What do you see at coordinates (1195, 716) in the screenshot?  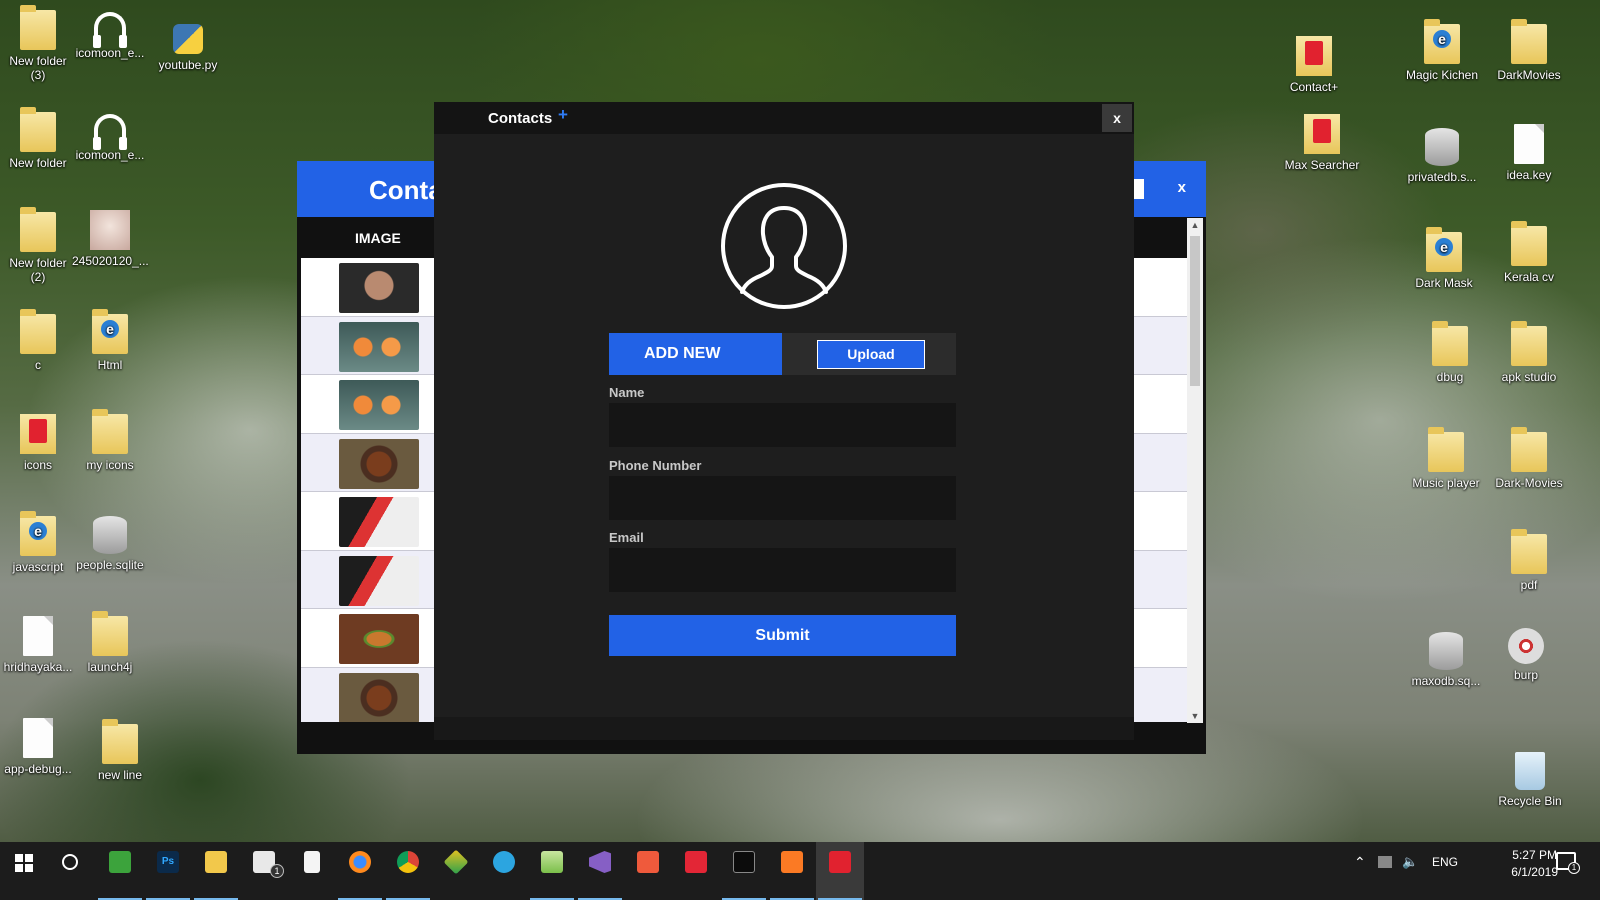 I see `scroll-down-arrow-icon: ▼` at bounding box center [1195, 716].